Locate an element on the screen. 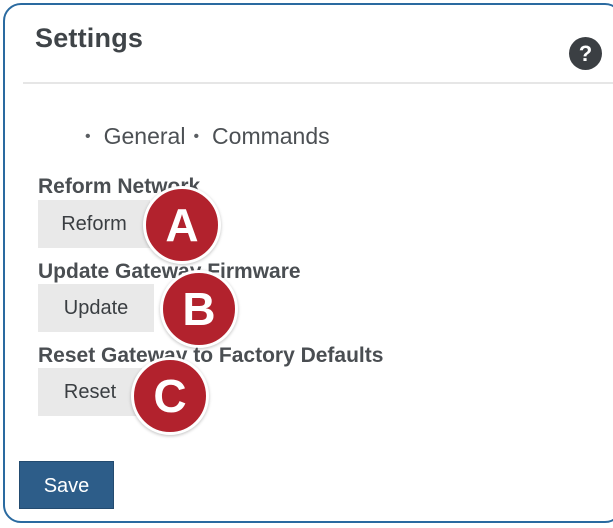 The height and width of the screenshot is (528, 613). panel-title: Settings is located at coordinates (89, 38).